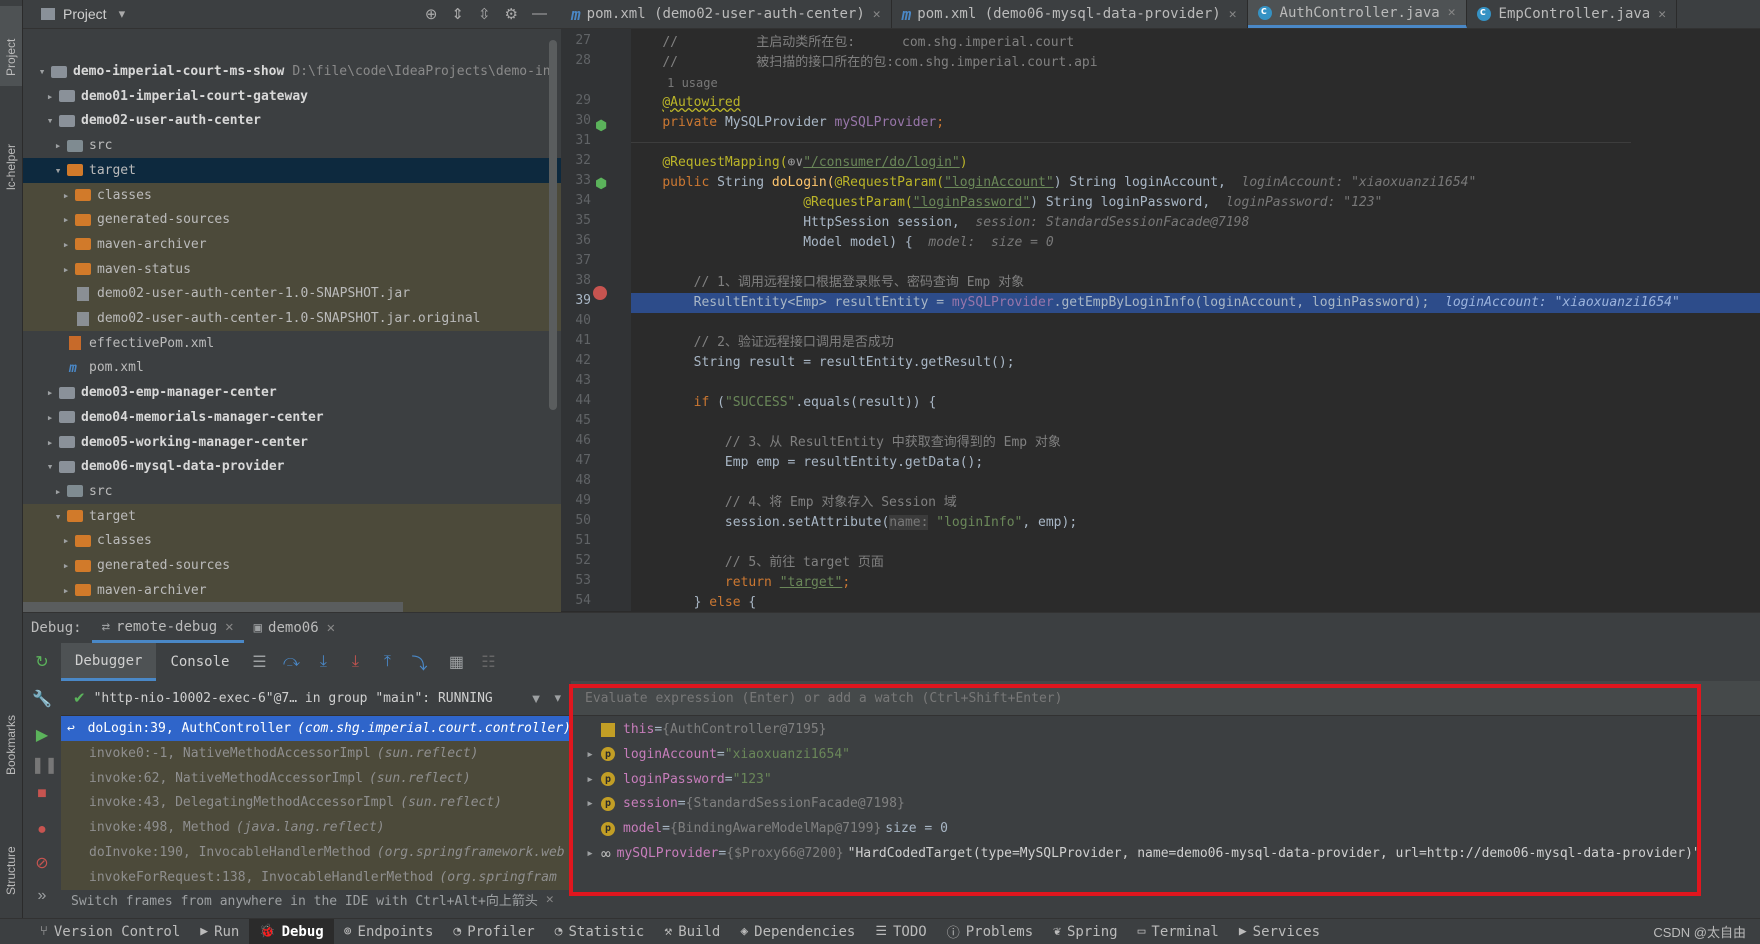  I want to click on tab-pom-demo06: m pom.xml (demo06-mysql-data-provider) ✕, so click(1070, 14).